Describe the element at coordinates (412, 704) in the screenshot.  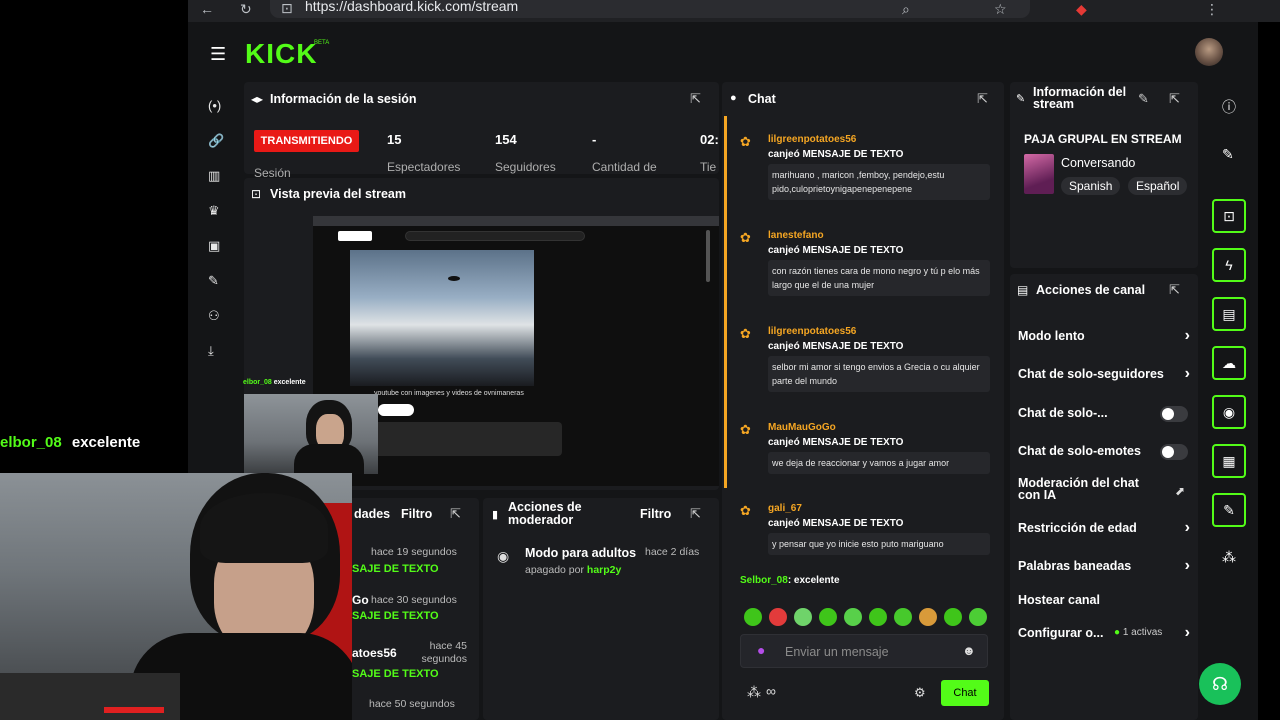
I see `activity-time: hace 50 segundos` at that location.